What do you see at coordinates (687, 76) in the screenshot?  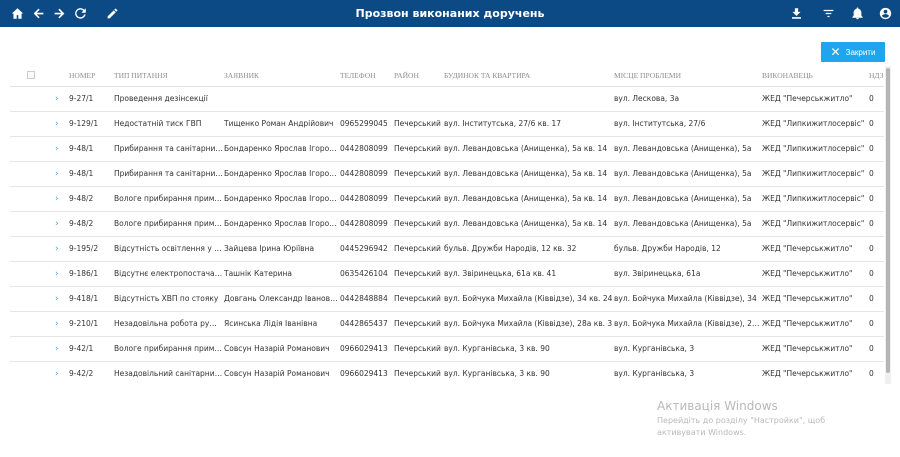 I see `column-header-problem-location: Місце проблеми` at bounding box center [687, 76].